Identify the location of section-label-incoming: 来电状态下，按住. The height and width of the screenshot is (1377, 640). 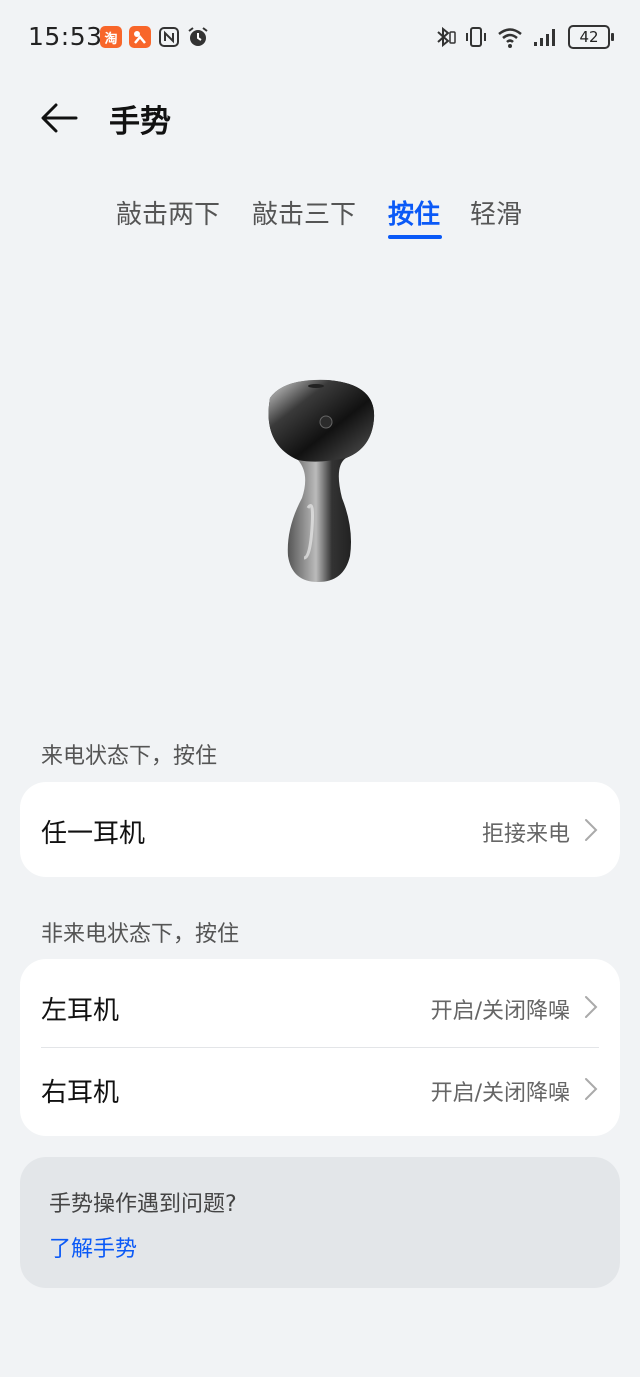
(129, 756).